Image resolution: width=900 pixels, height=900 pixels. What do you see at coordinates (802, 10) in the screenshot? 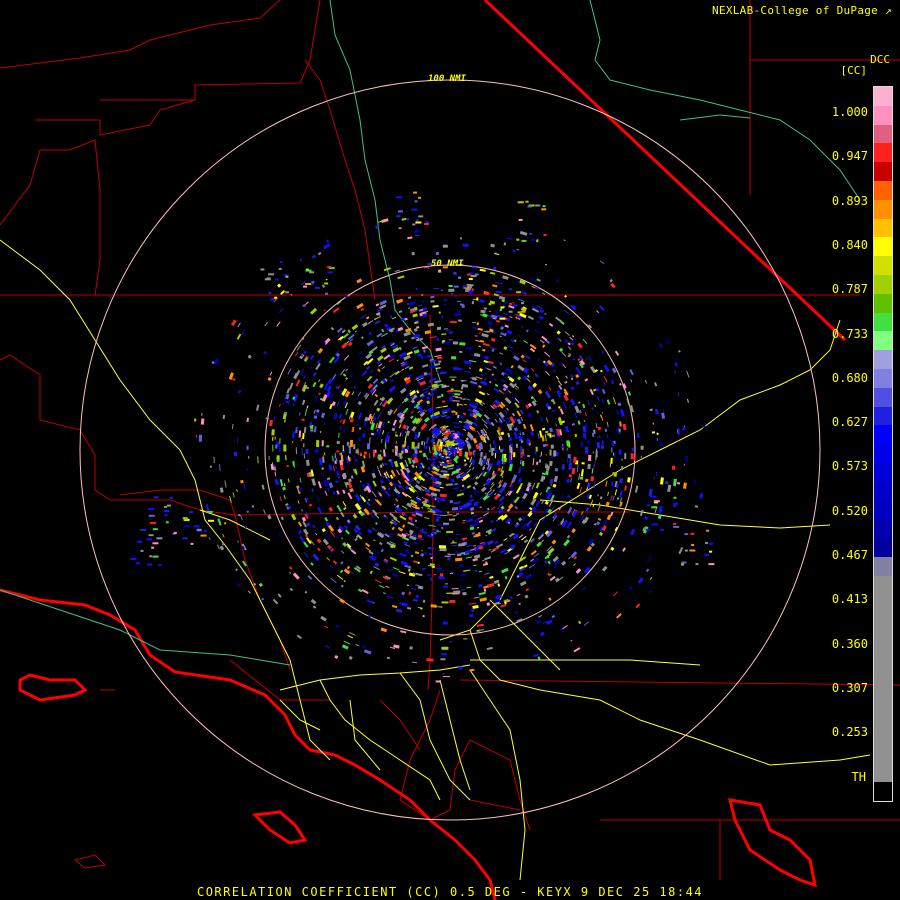
I see `credit-link: NEXLAB-College of DuPage ↗` at bounding box center [802, 10].